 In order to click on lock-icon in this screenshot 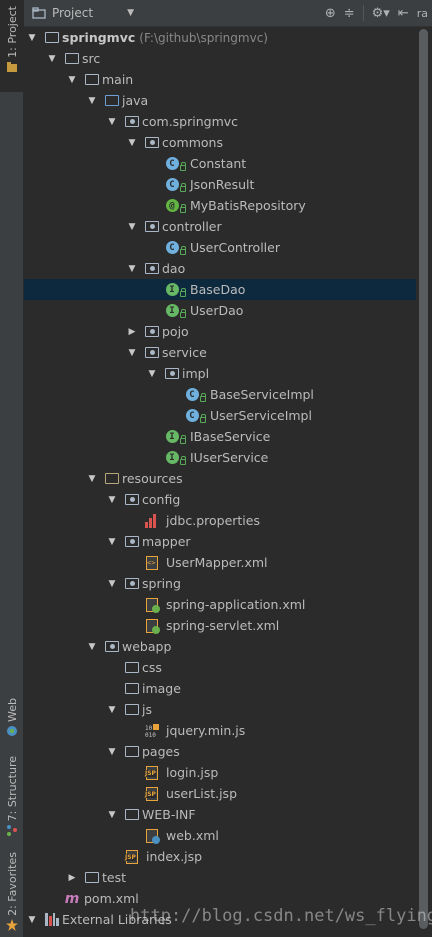, I will do `click(183, 460)`.